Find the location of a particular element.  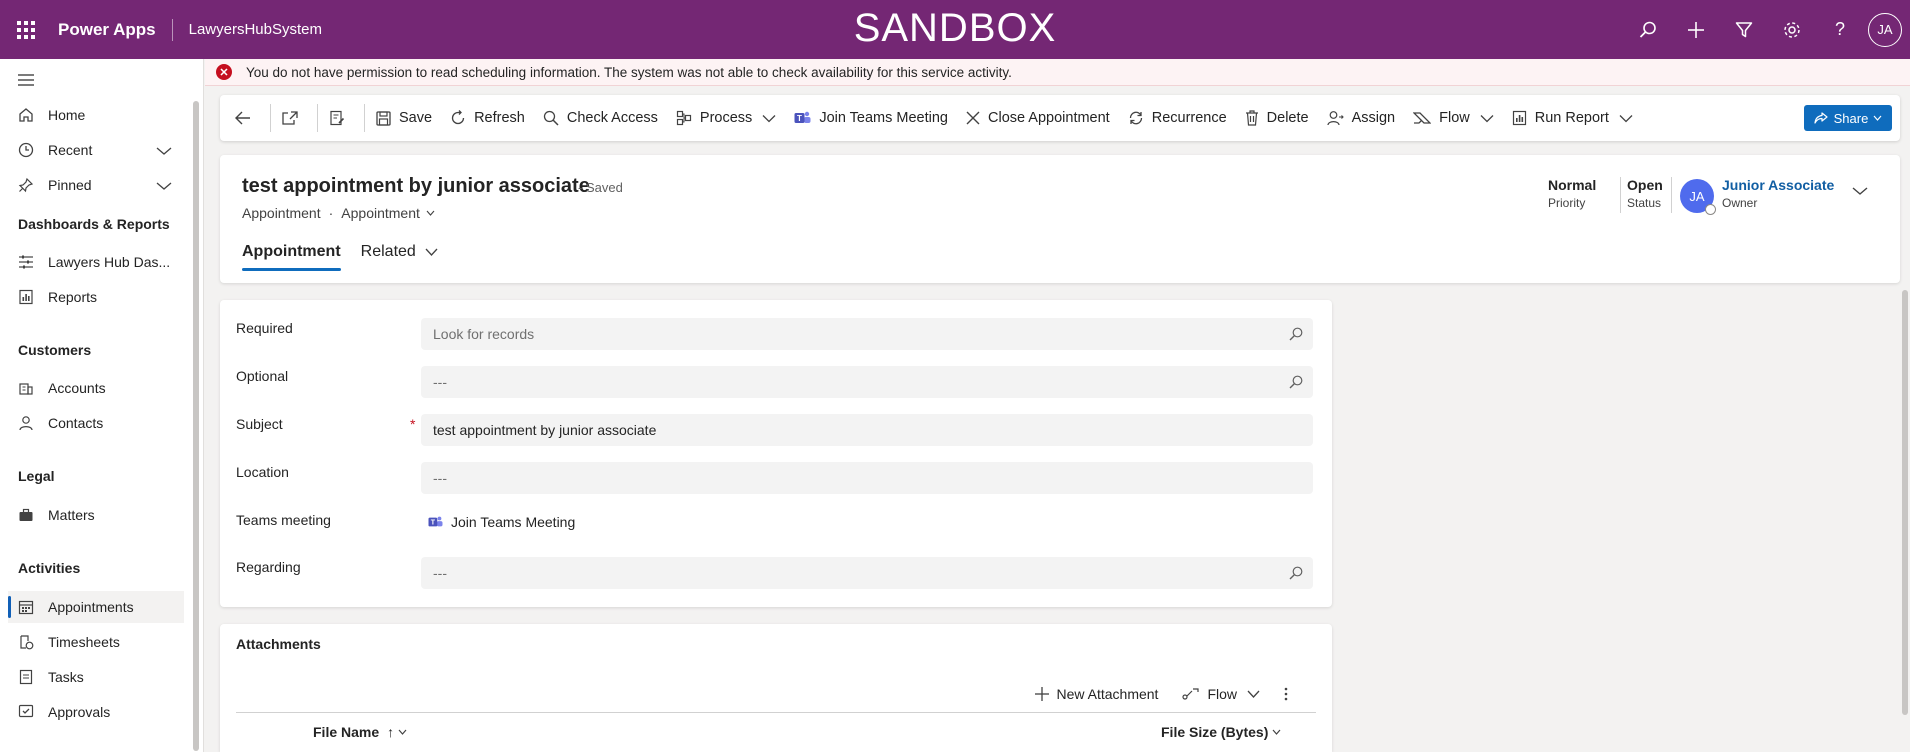

sidebar-item-approvals: Approvals is located at coordinates (96, 712).